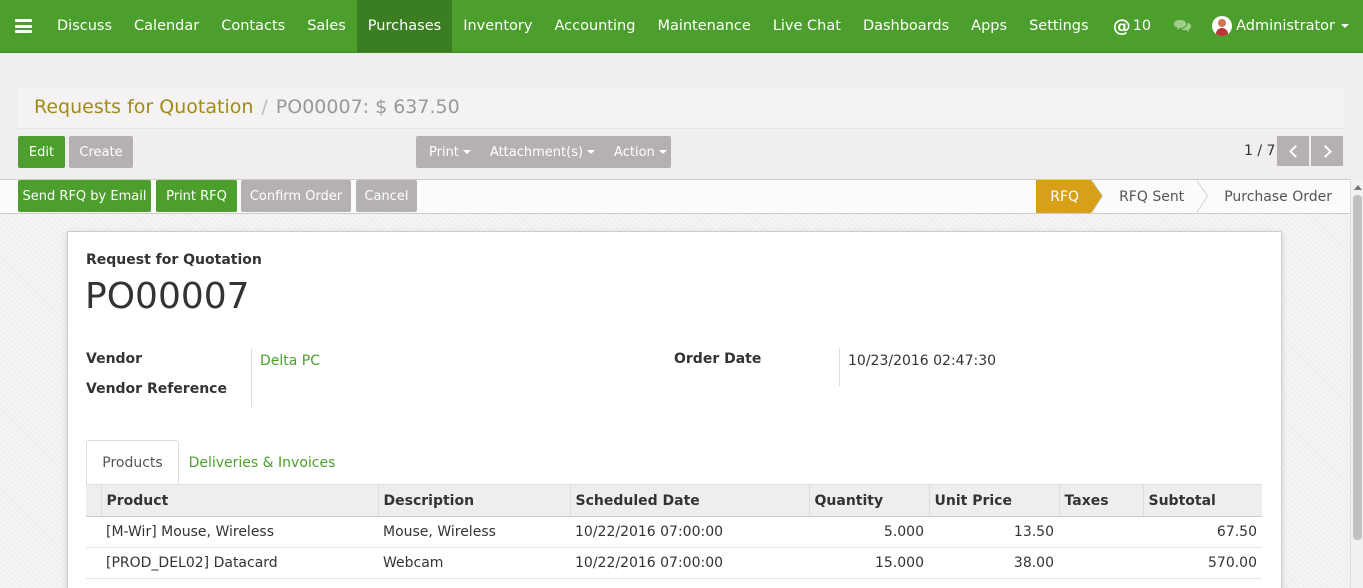 The height and width of the screenshot is (588, 1363). What do you see at coordinates (1150, 196) in the screenshot?
I see `stage-rfq-sent: RFQ Sent` at bounding box center [1150, 196].